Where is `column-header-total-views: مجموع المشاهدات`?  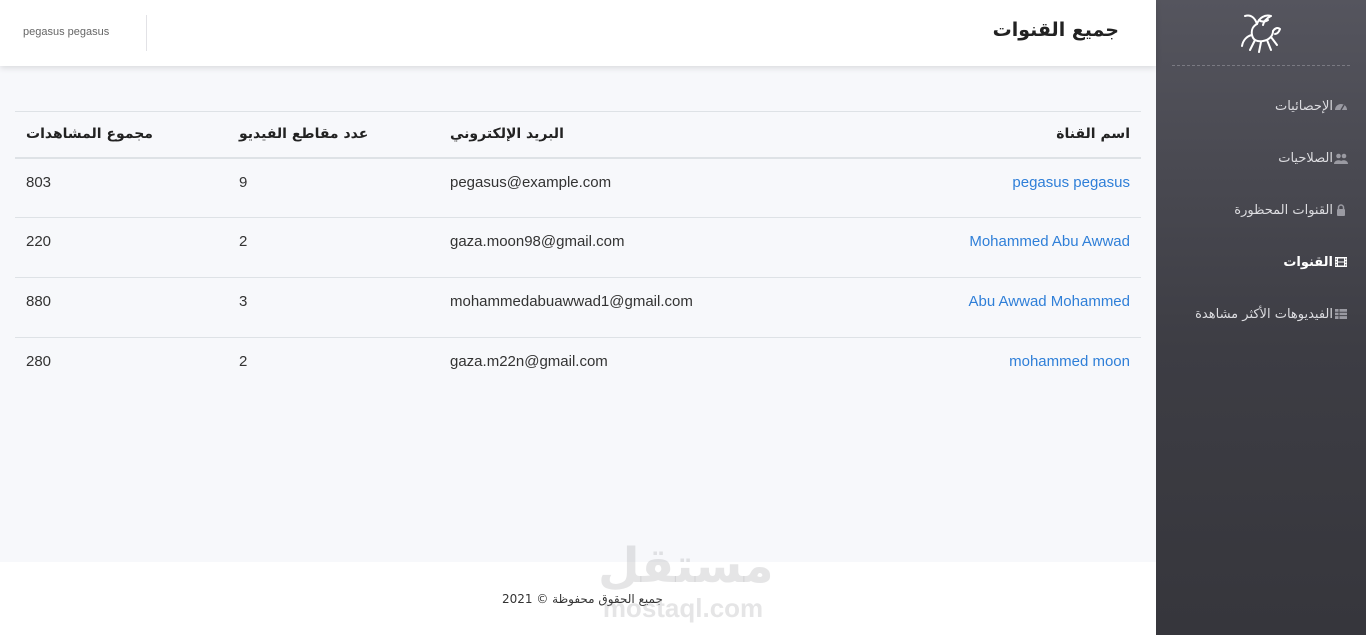 column-header-total-views: مجموع المشاهدات is located at coordinates (121, 135).